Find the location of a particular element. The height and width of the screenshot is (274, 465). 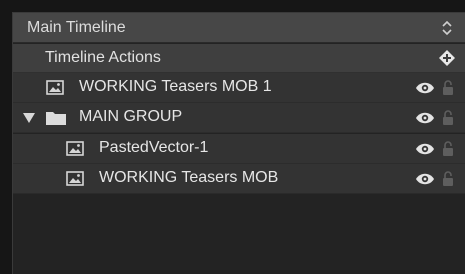

updown-chevron-icon is located at coordinates (447, 28).